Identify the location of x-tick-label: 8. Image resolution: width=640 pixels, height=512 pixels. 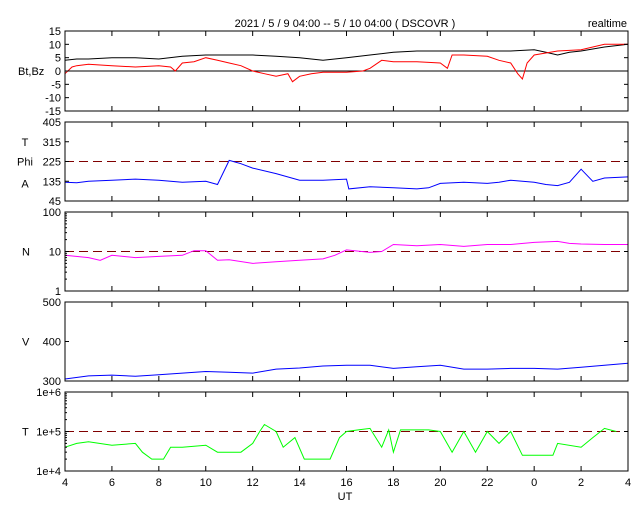
(159, 483).